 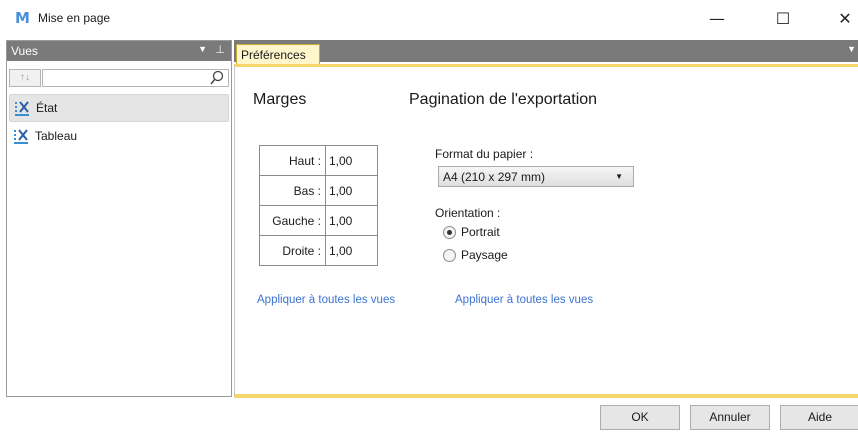 What do you see at coordinates (819, 417) in the screenshot?
I see `help-button: Aide` at bounding box center [819, 417].